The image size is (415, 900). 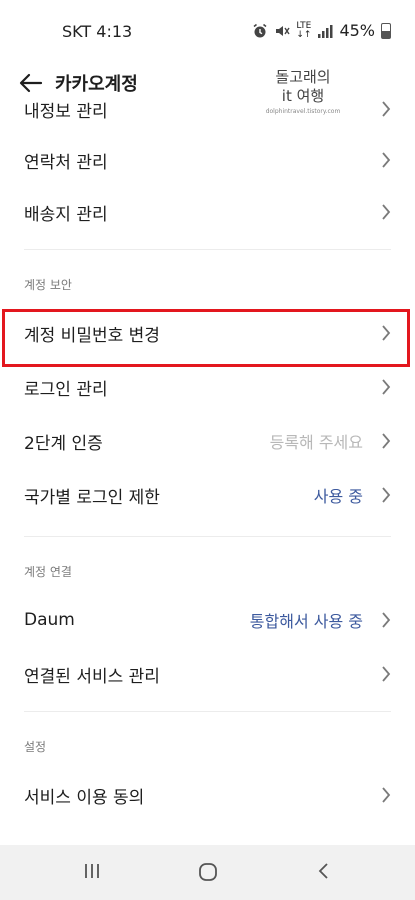 What do you see at coordinates (63, 443) in the screenshot?
I see `list-item-label: 2단계 인증` at bounding box center [63, 443].